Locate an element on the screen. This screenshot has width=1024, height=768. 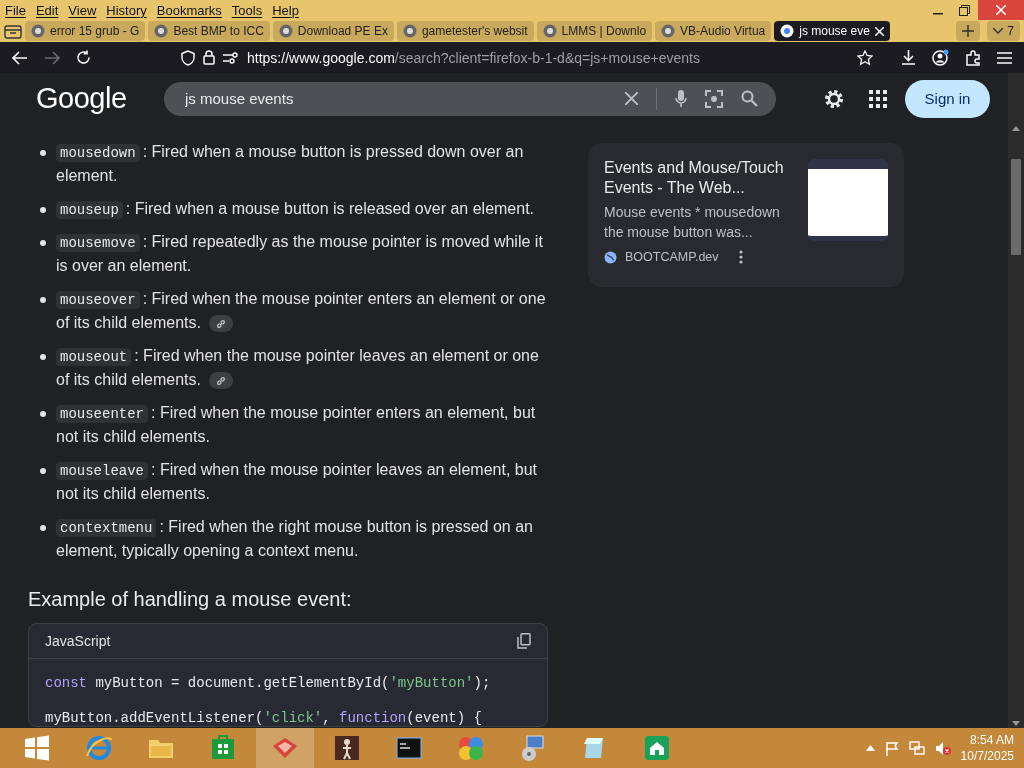
event-description: contextmenu : Fired when the right mouse button is pressed on an element, typically opening a context menu. is located at coordinates (295, 539).